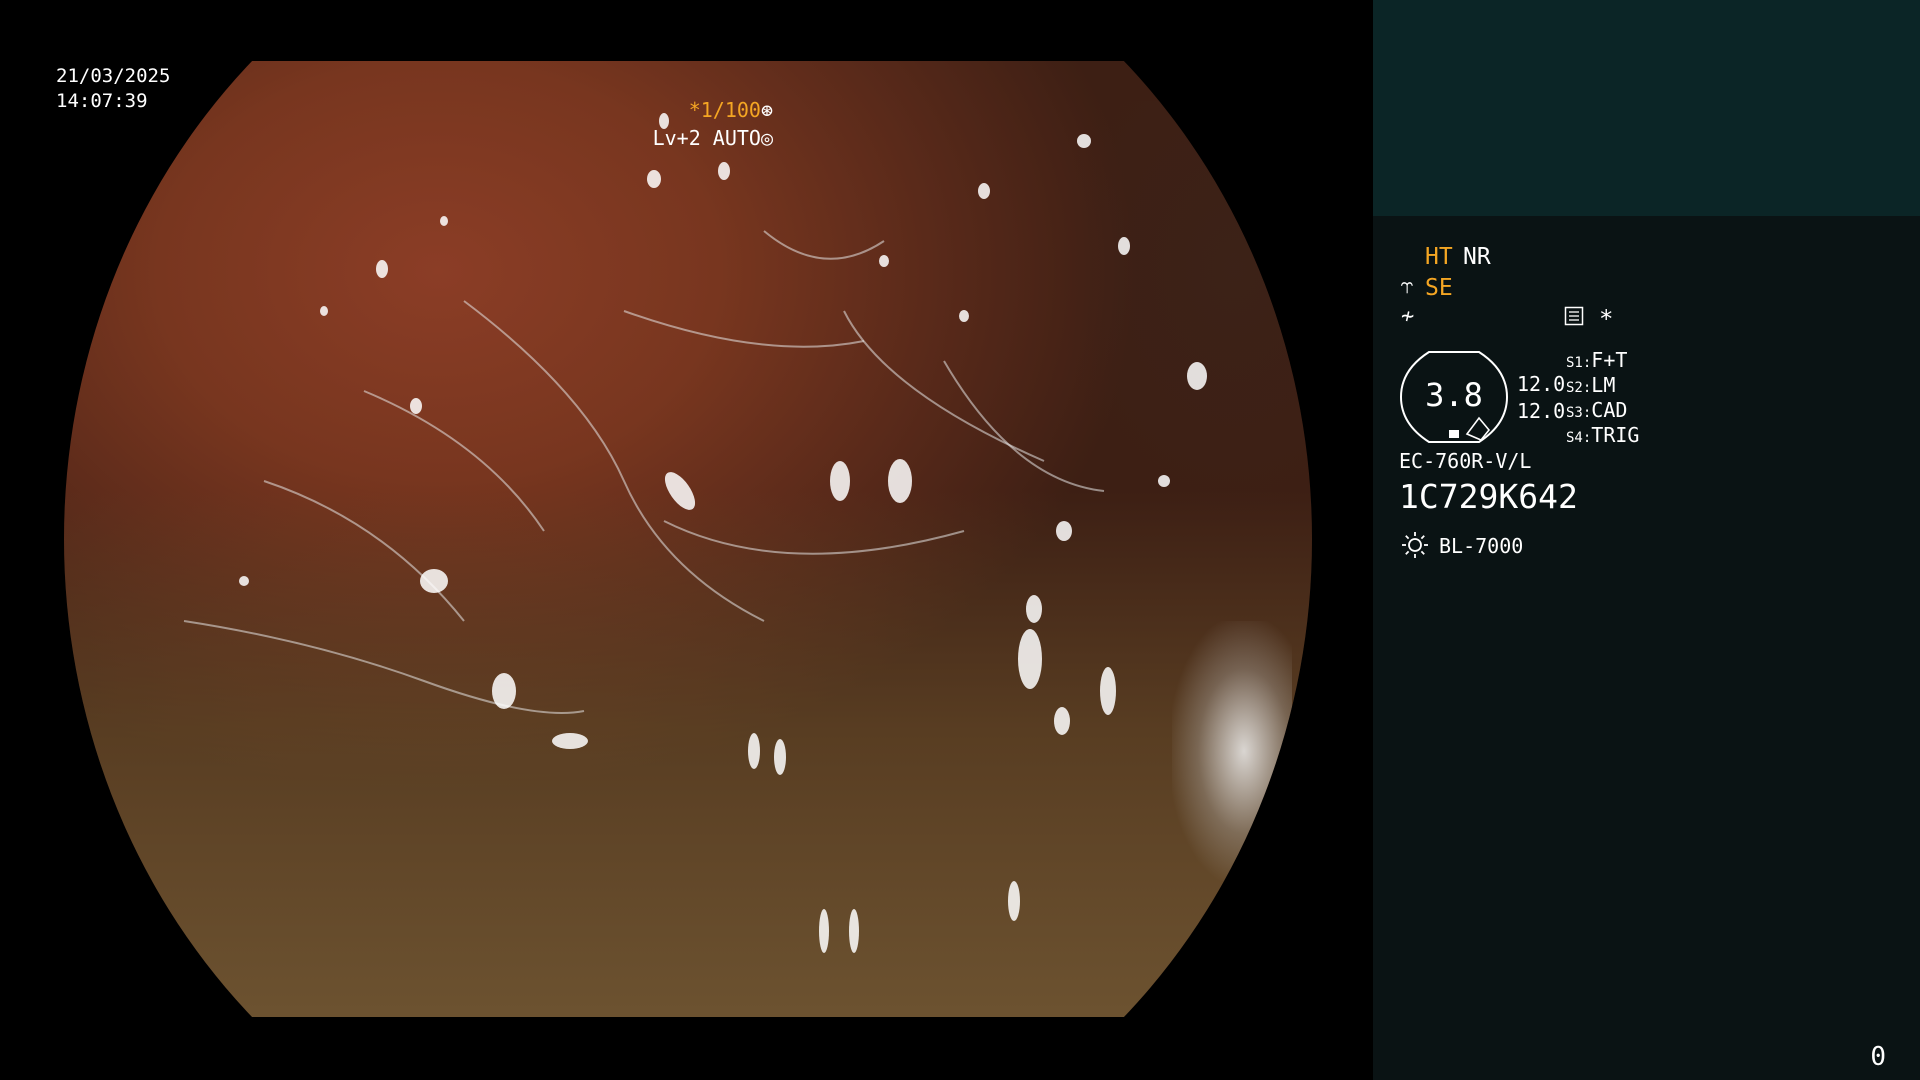 This screenshot has width=1920, height=1080. Describe the element at coordinates (1579, 413) in the screenshot. I see `switch-key: S3:` at that location.